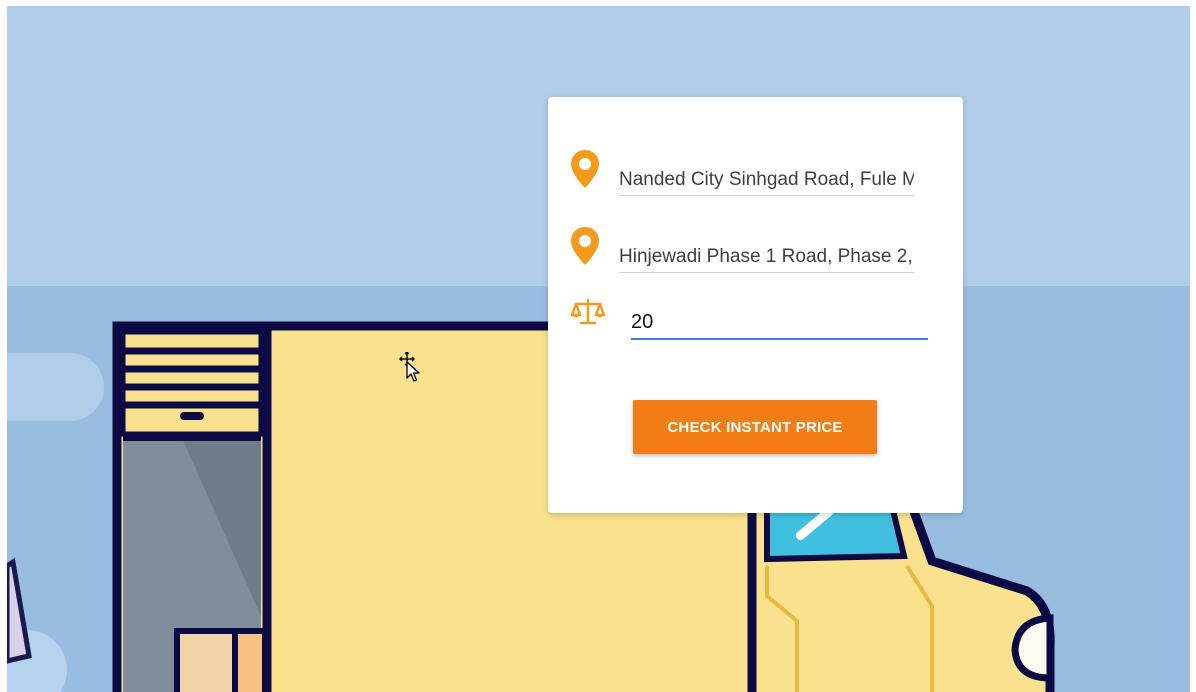  Describe the element at coordinates (779, 323) in the screenshot. I see `weight-input` at that location.